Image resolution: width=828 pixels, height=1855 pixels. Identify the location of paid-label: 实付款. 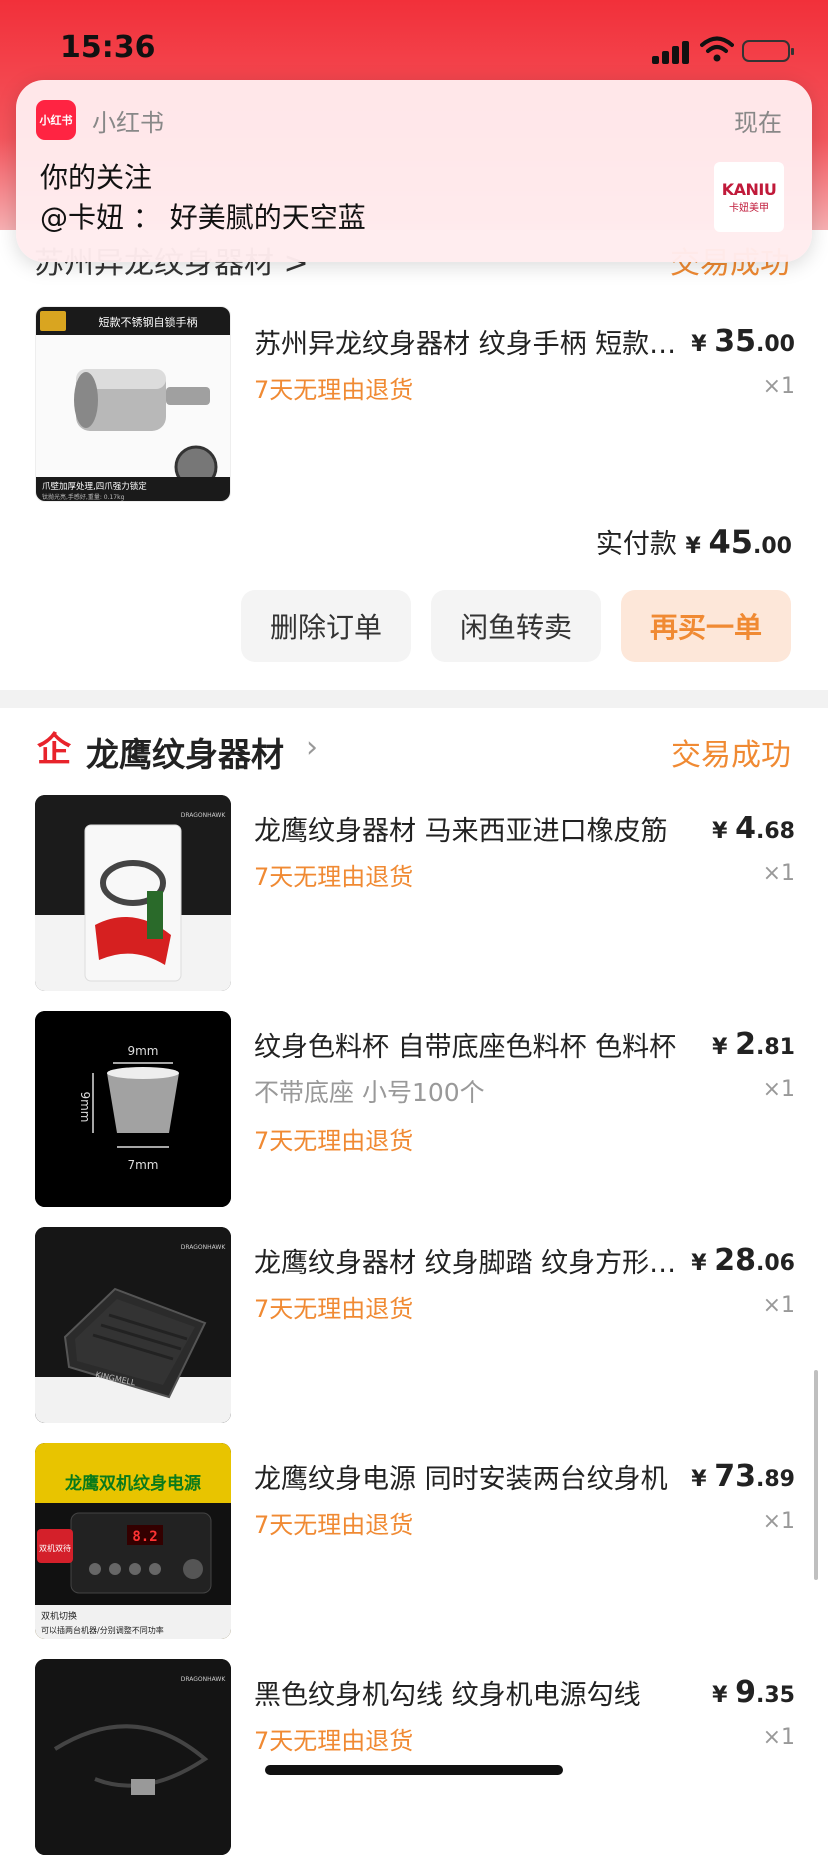
(636, 544).